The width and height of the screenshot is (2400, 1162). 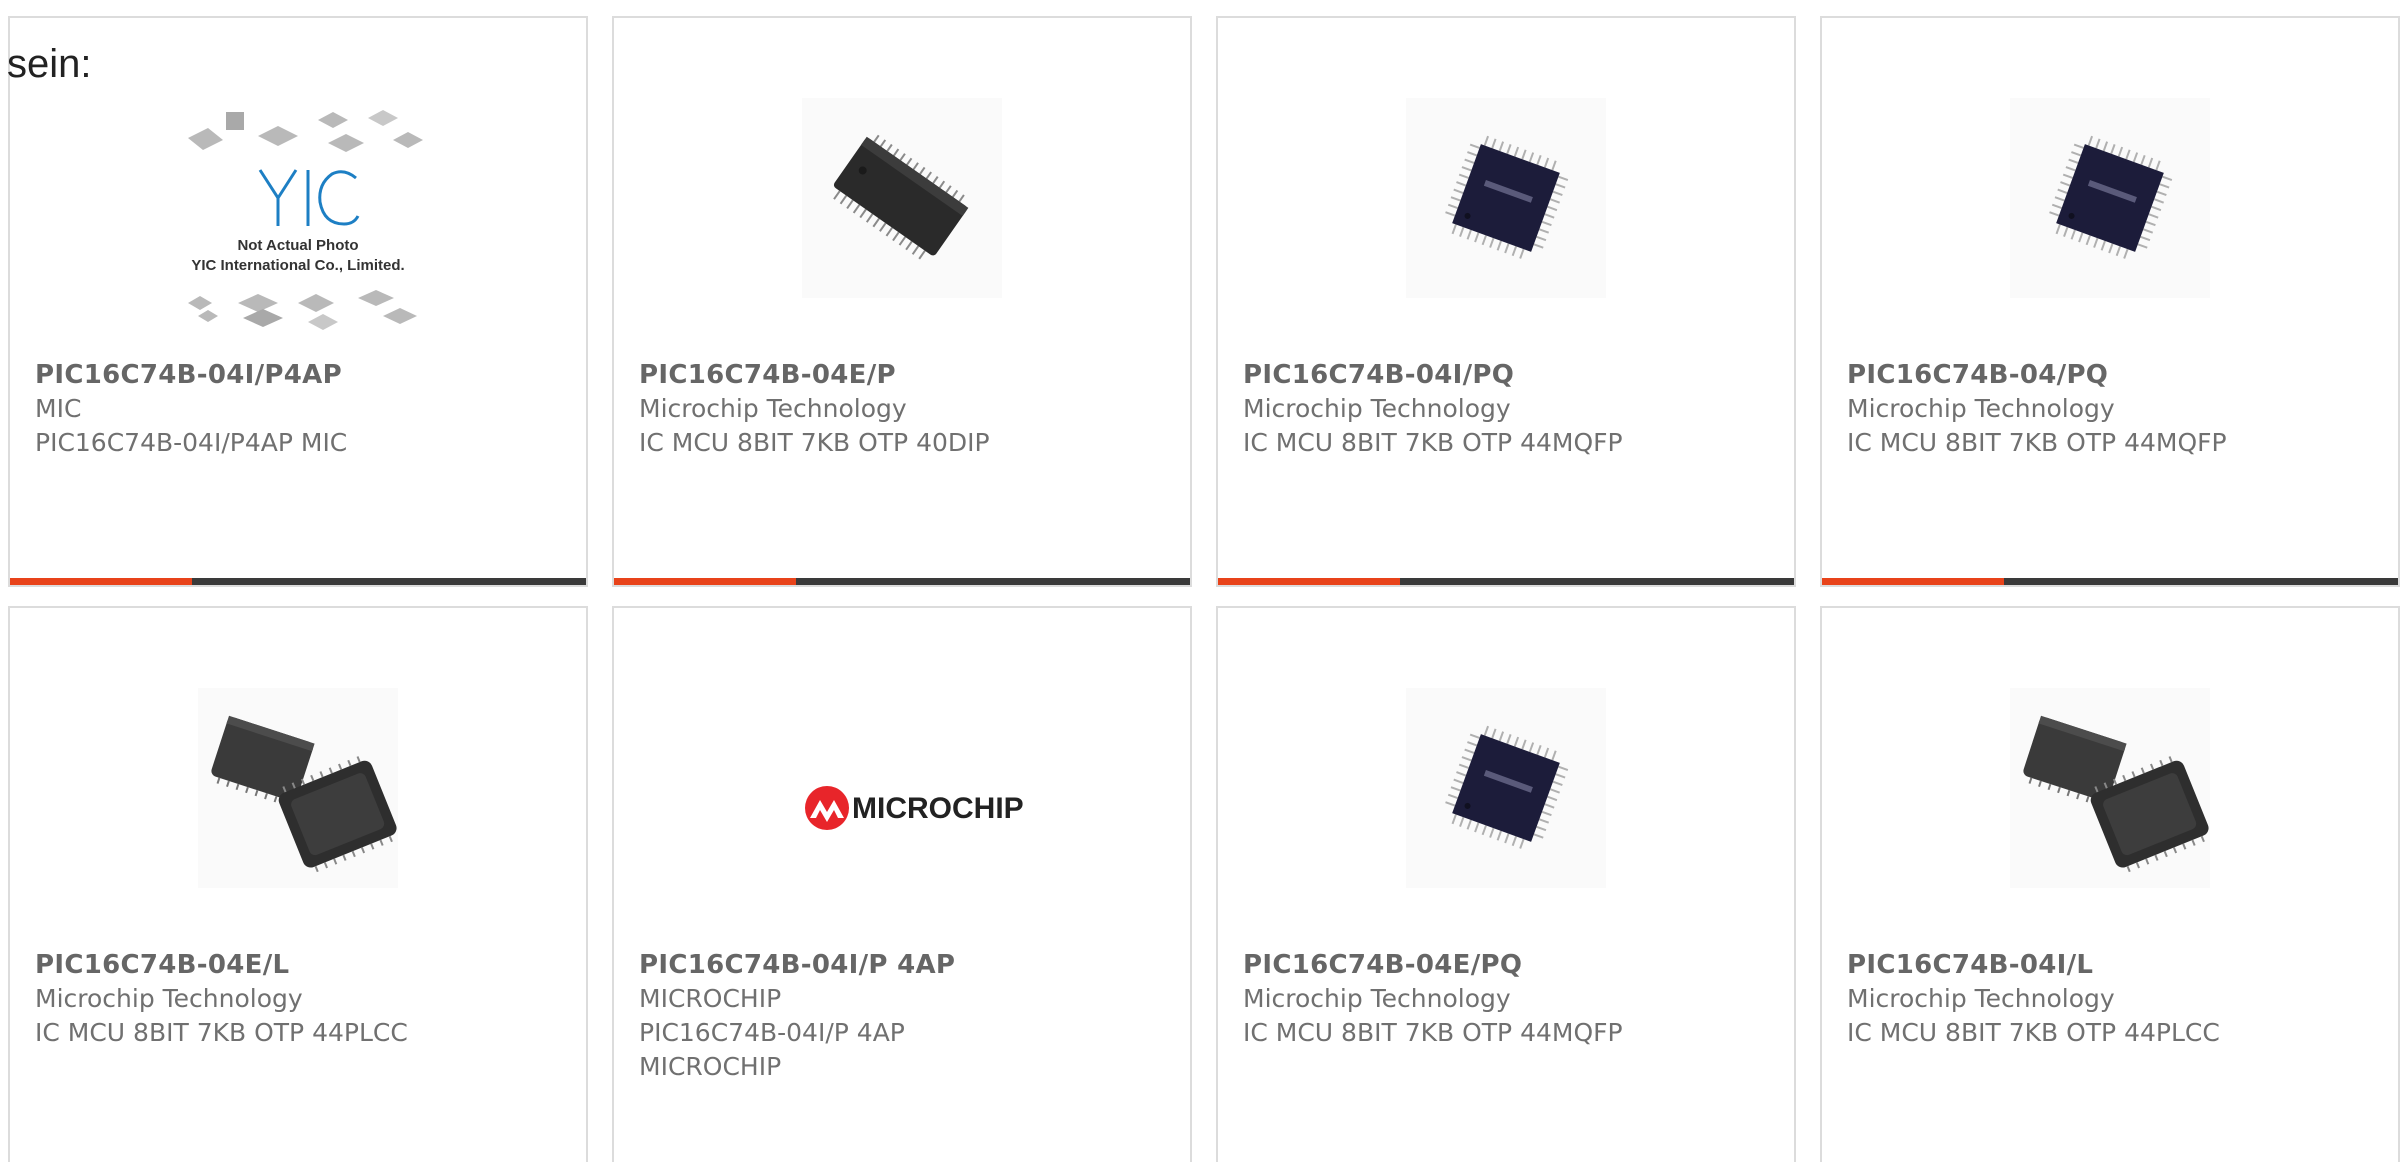 What do you see at coordinates (938, 808) in the screenshot?
I see `microchip-logo-text: MICROCHIP` at bounding box center [938, 808].